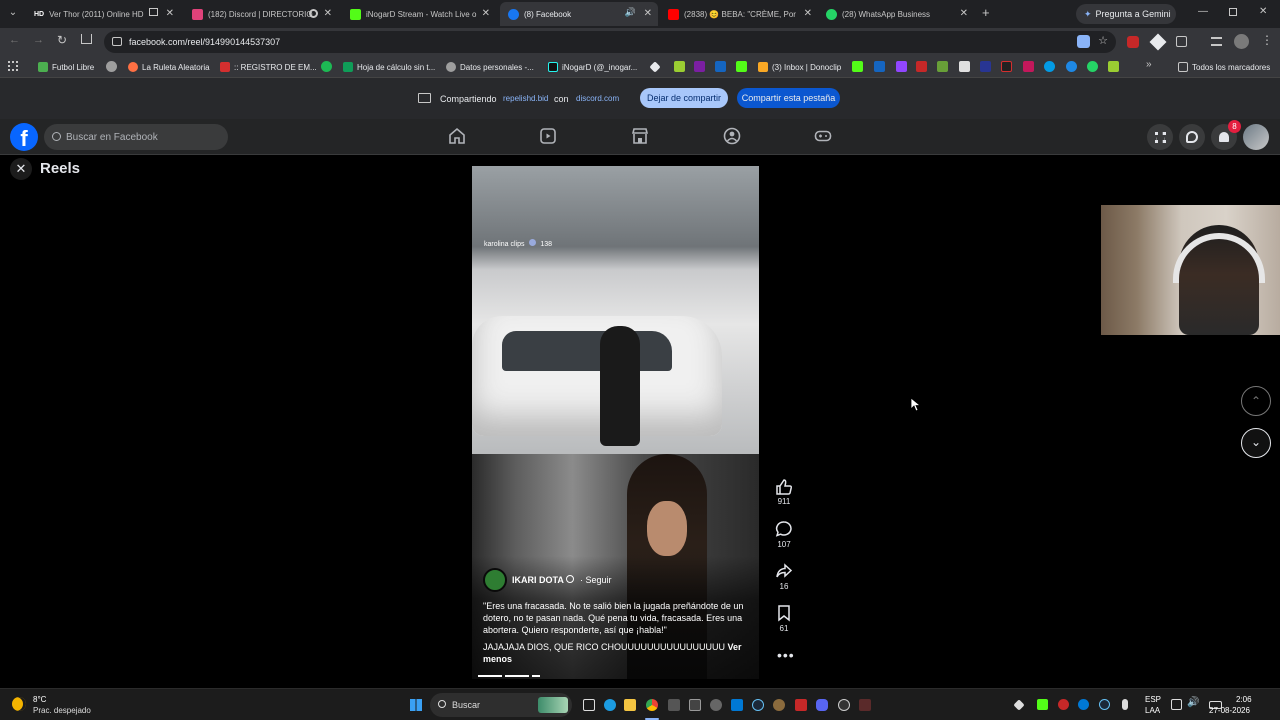 The height and width of the screenshot is (720, 1280). Describe the element at coordinates (1181, 41) in the screenshot. I see `puzzle-icon` at that location.